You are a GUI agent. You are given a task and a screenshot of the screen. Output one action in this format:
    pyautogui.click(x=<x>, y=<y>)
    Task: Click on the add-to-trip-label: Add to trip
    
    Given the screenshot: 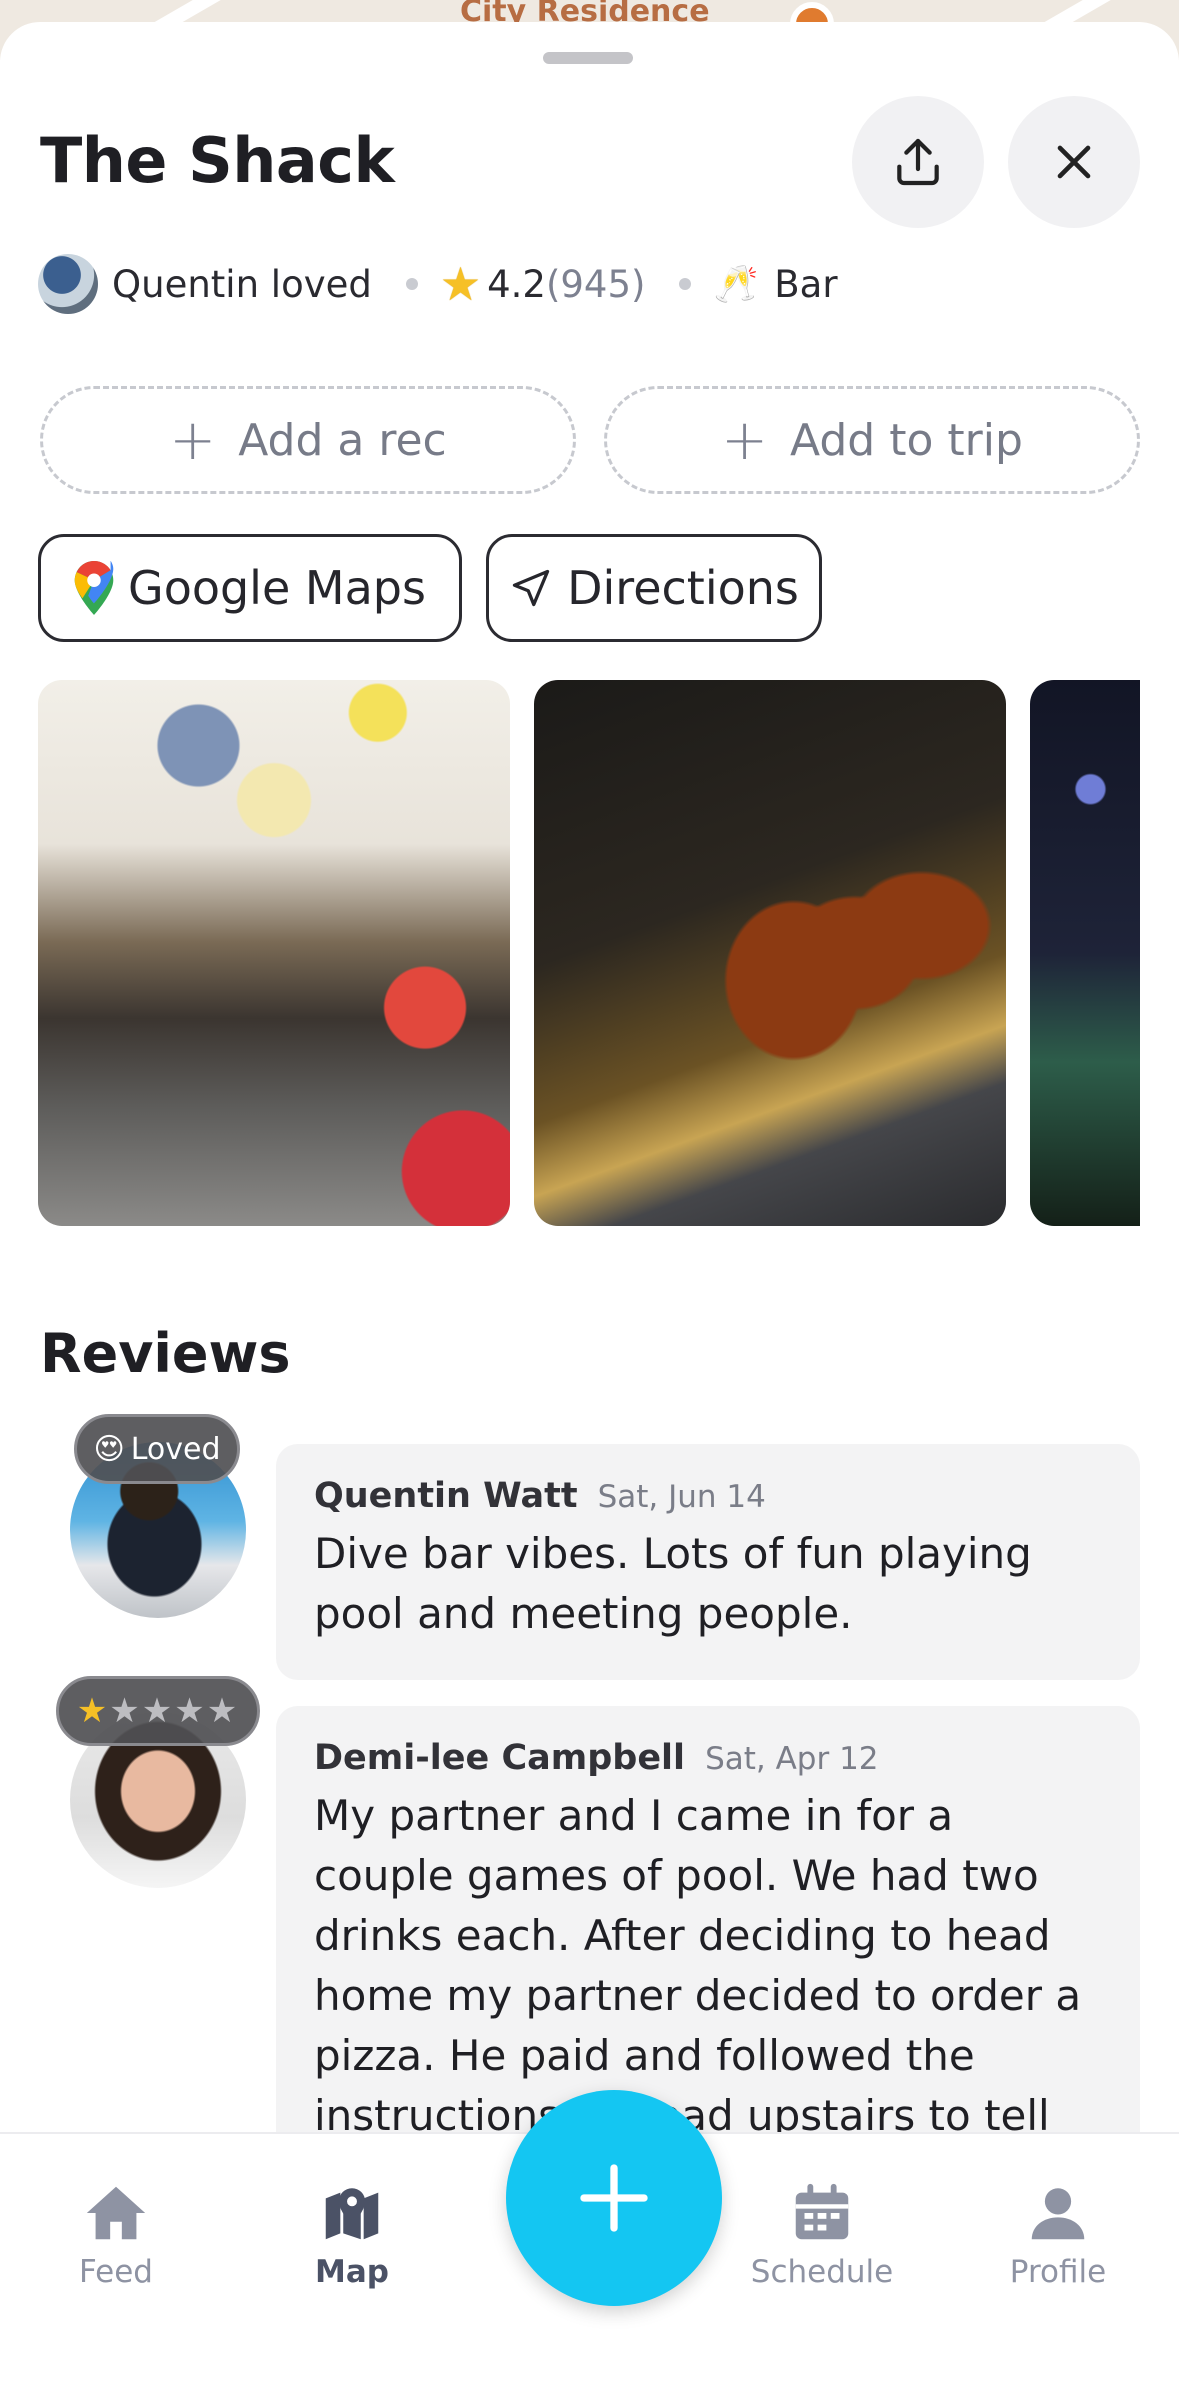 What is the action you would take?
    pyautogui.click(x=906, y=440)
    